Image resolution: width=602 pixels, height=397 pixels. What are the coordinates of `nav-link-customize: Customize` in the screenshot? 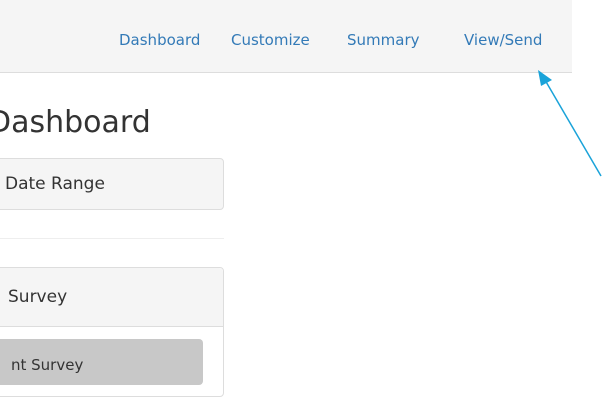 It's located at (270, 40).